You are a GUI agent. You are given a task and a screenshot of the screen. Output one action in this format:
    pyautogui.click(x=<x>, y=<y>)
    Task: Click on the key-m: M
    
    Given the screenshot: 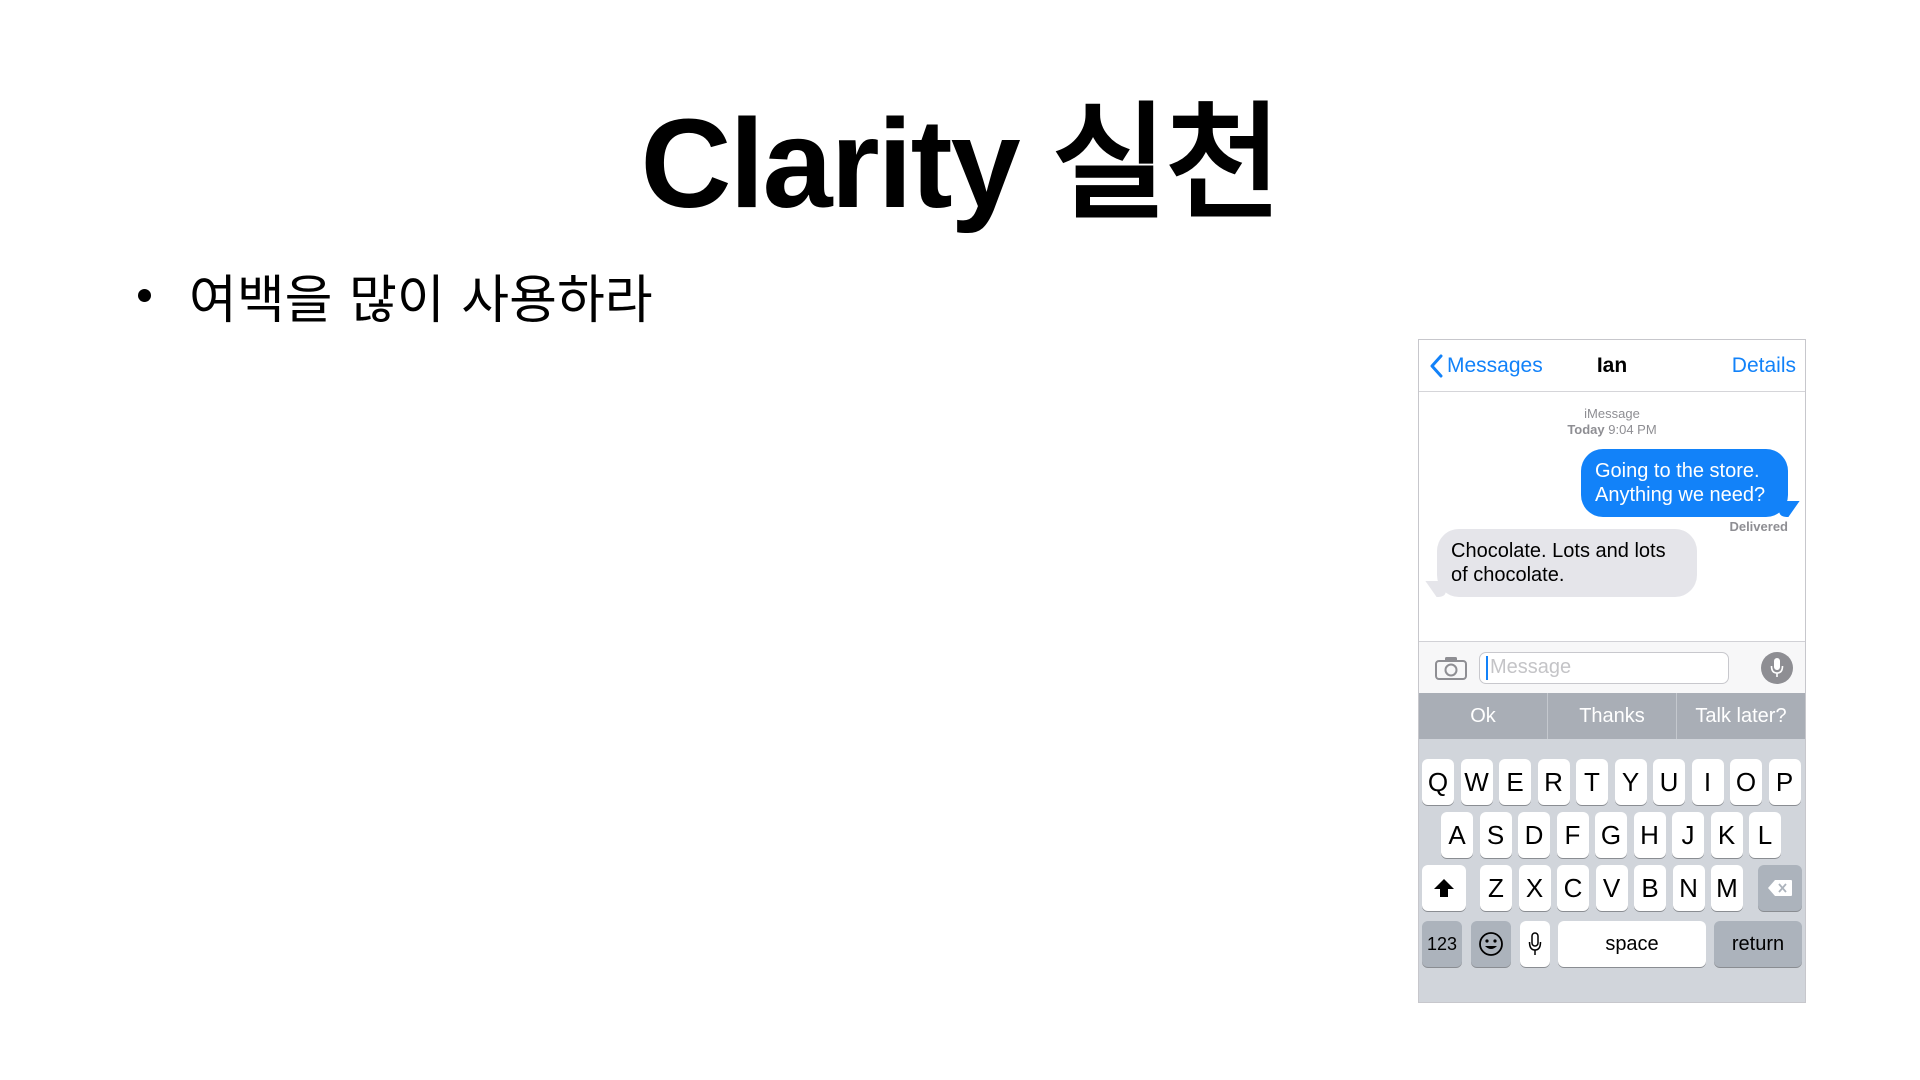 What is the action you would take?
    pyautogui.click(x=1727, y=888)
    